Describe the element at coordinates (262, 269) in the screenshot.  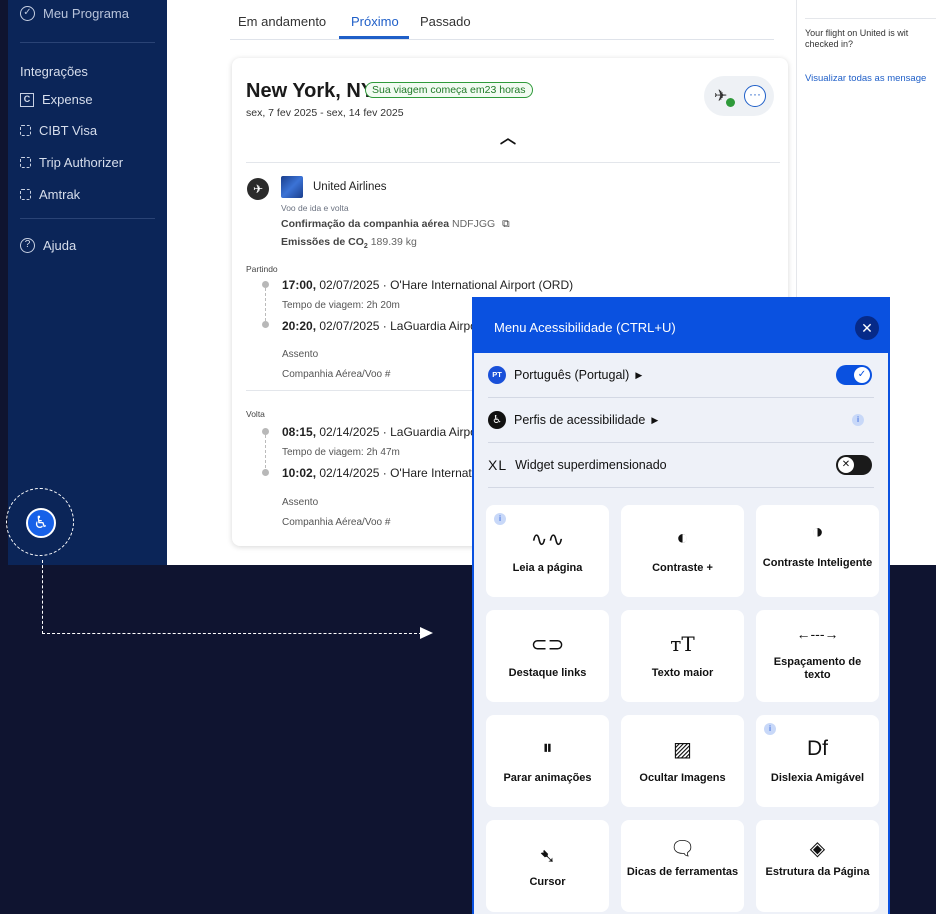
I see `departing-label: Partindo` at that location.